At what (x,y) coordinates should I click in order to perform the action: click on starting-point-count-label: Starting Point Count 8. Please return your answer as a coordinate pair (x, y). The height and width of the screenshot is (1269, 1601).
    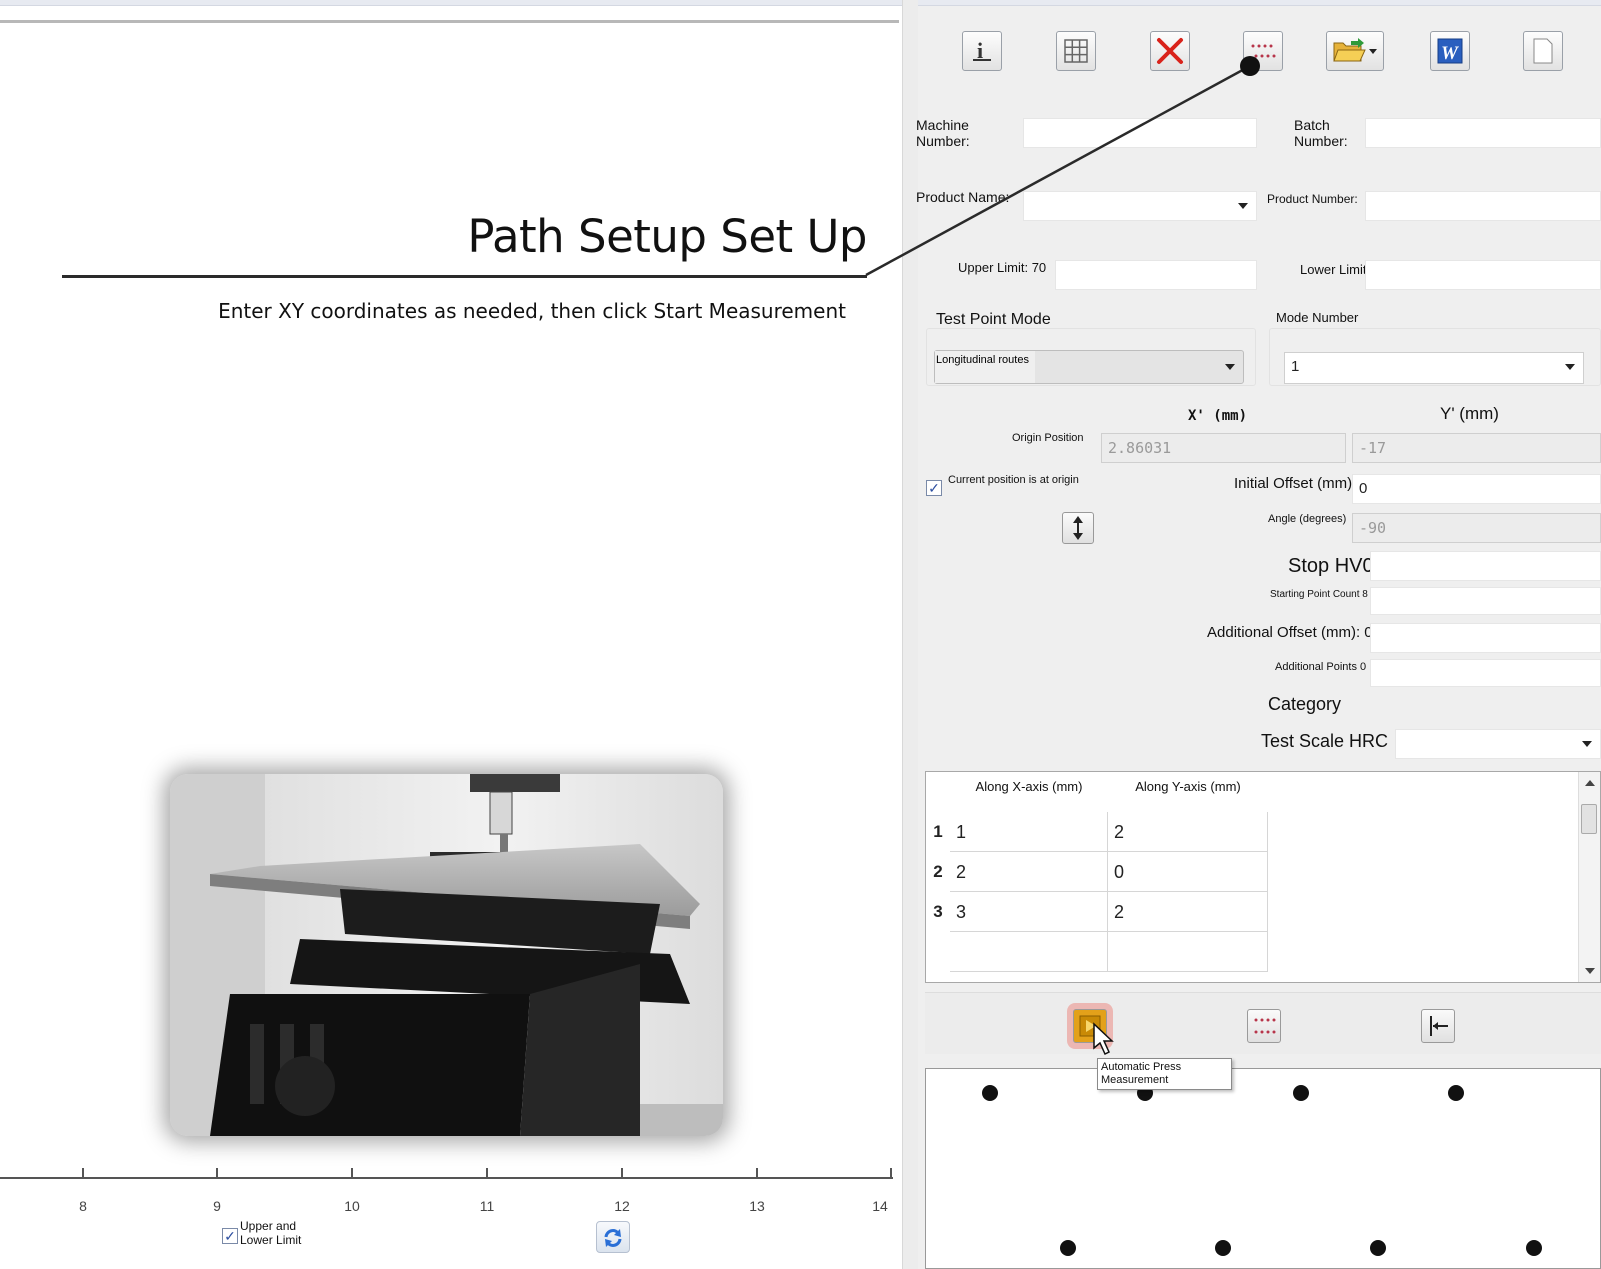
    Looking at the image, I should click on (1319, 594).